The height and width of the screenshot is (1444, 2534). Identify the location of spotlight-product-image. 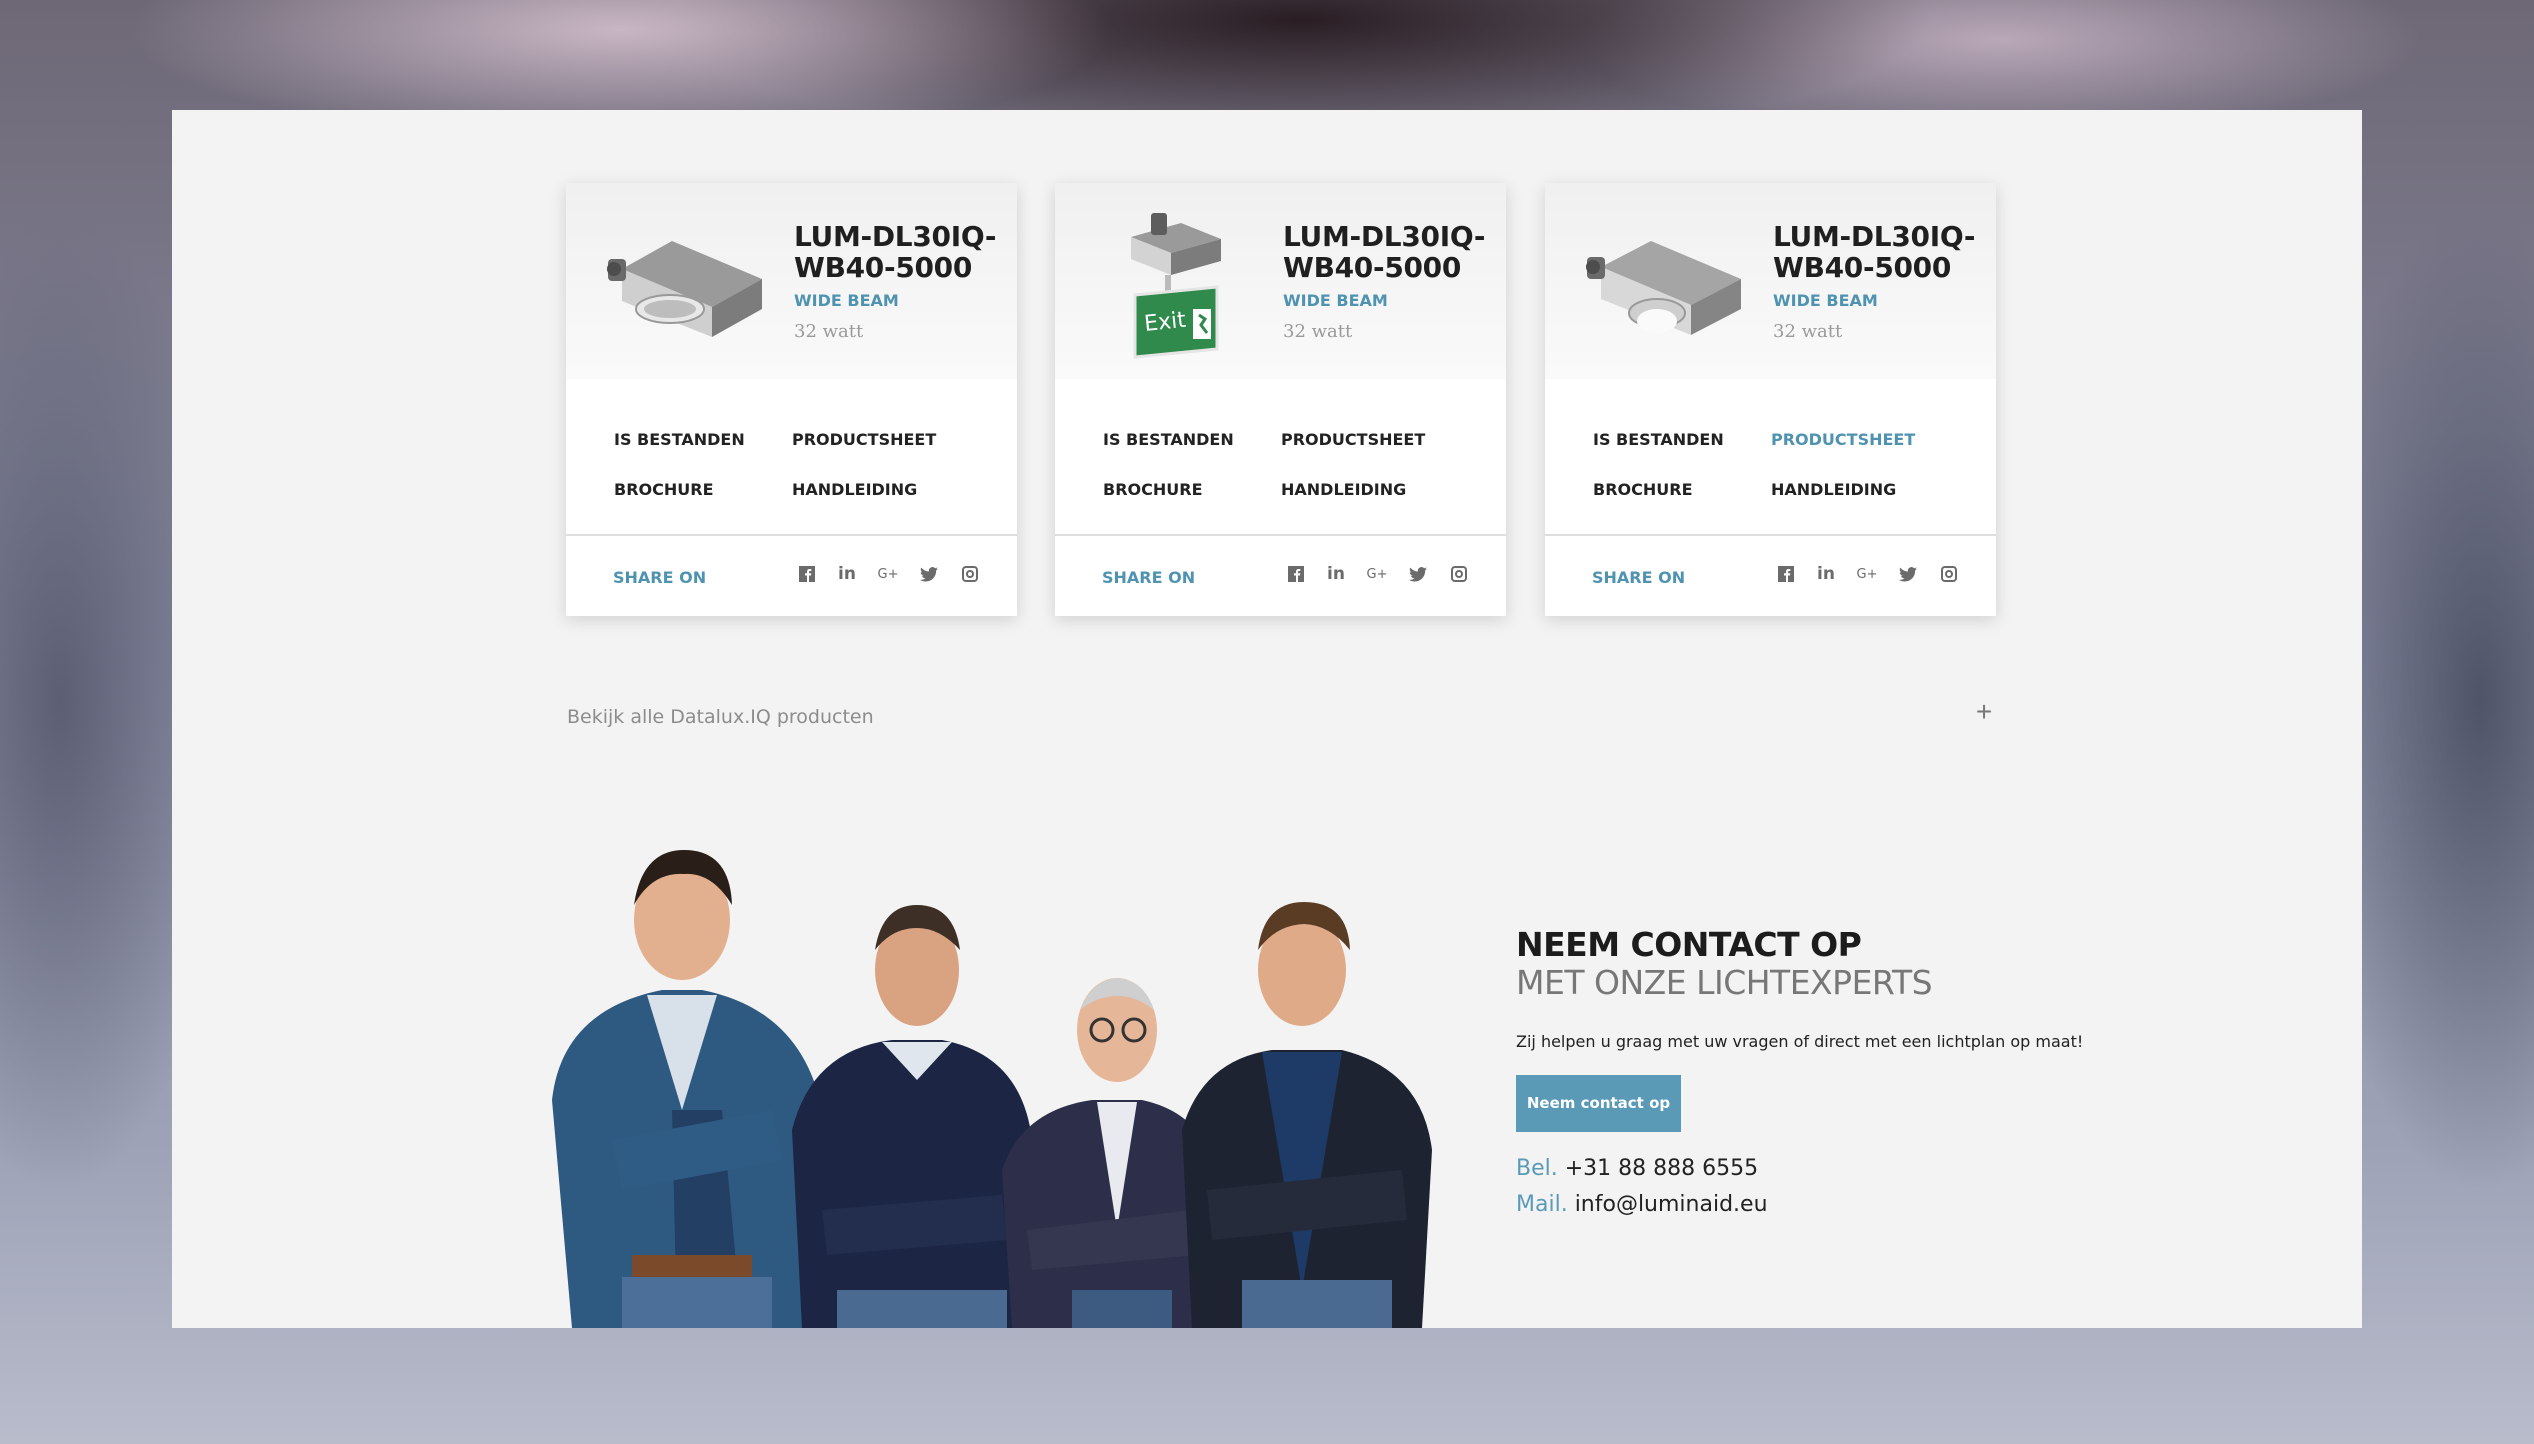
(1663, 288).